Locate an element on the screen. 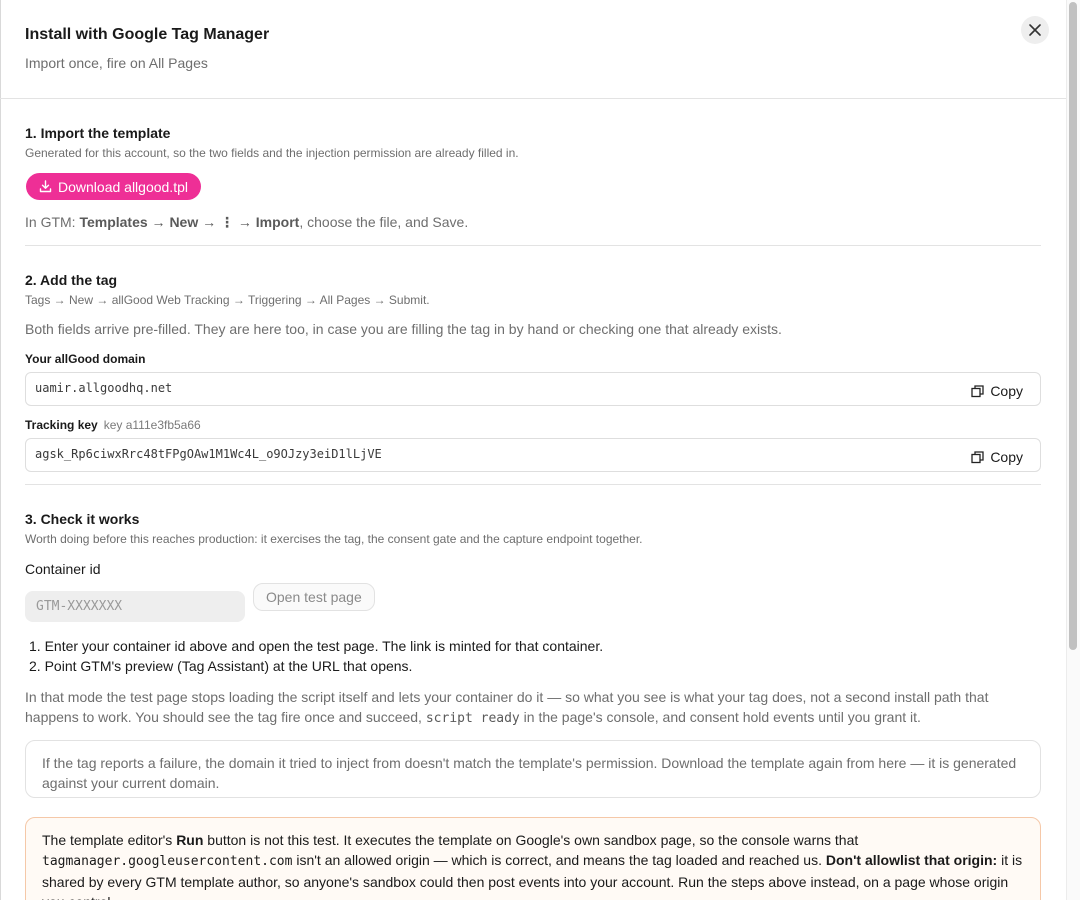 The image size is (1080, 900). domain-field-value: uamir.allgoodhq.net is located at coordinates (104, 388).